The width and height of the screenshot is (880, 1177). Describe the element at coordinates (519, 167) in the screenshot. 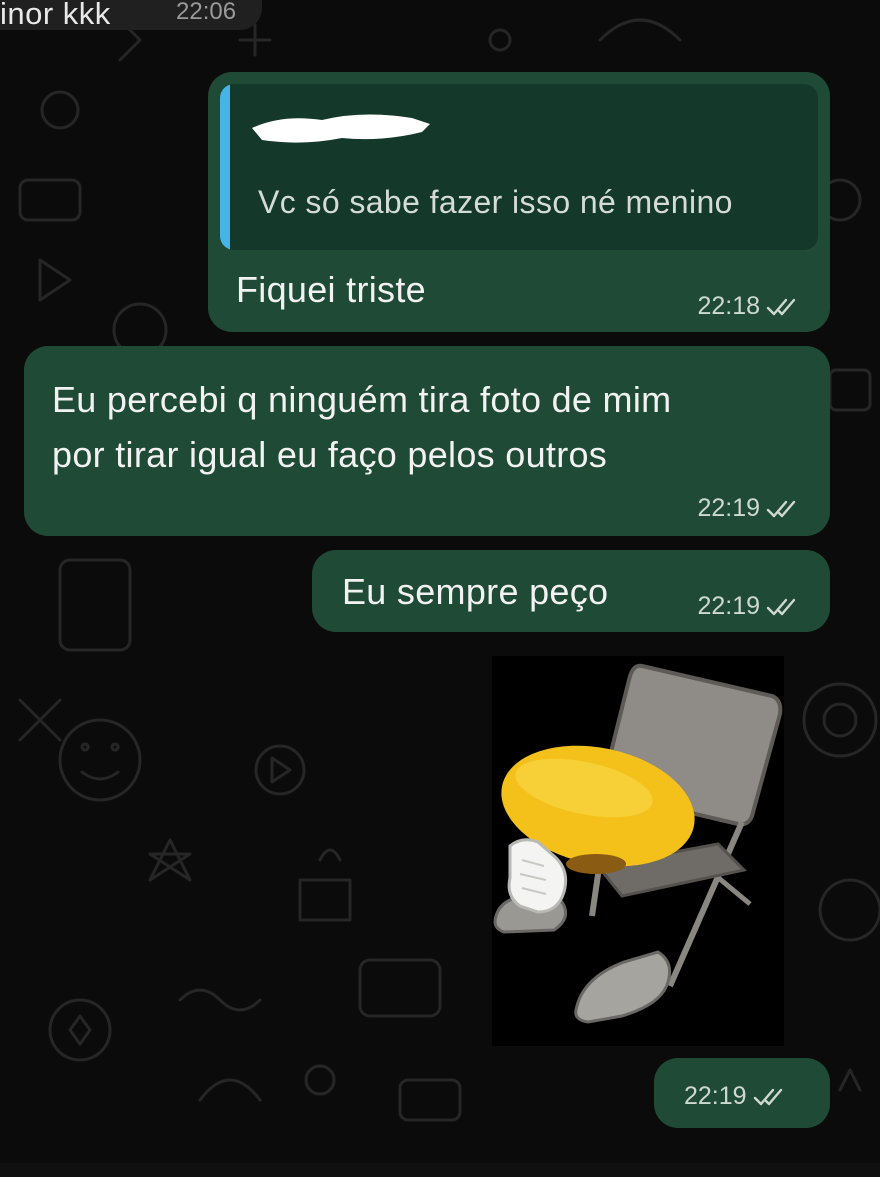

I see `reply-quote: Vc só sabe fazer isso né menino` at that location.